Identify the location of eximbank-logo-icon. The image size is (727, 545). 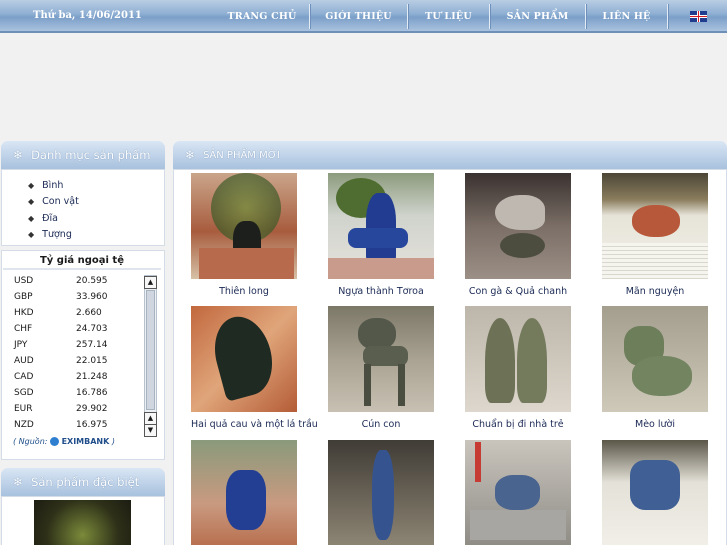
(55, 441).